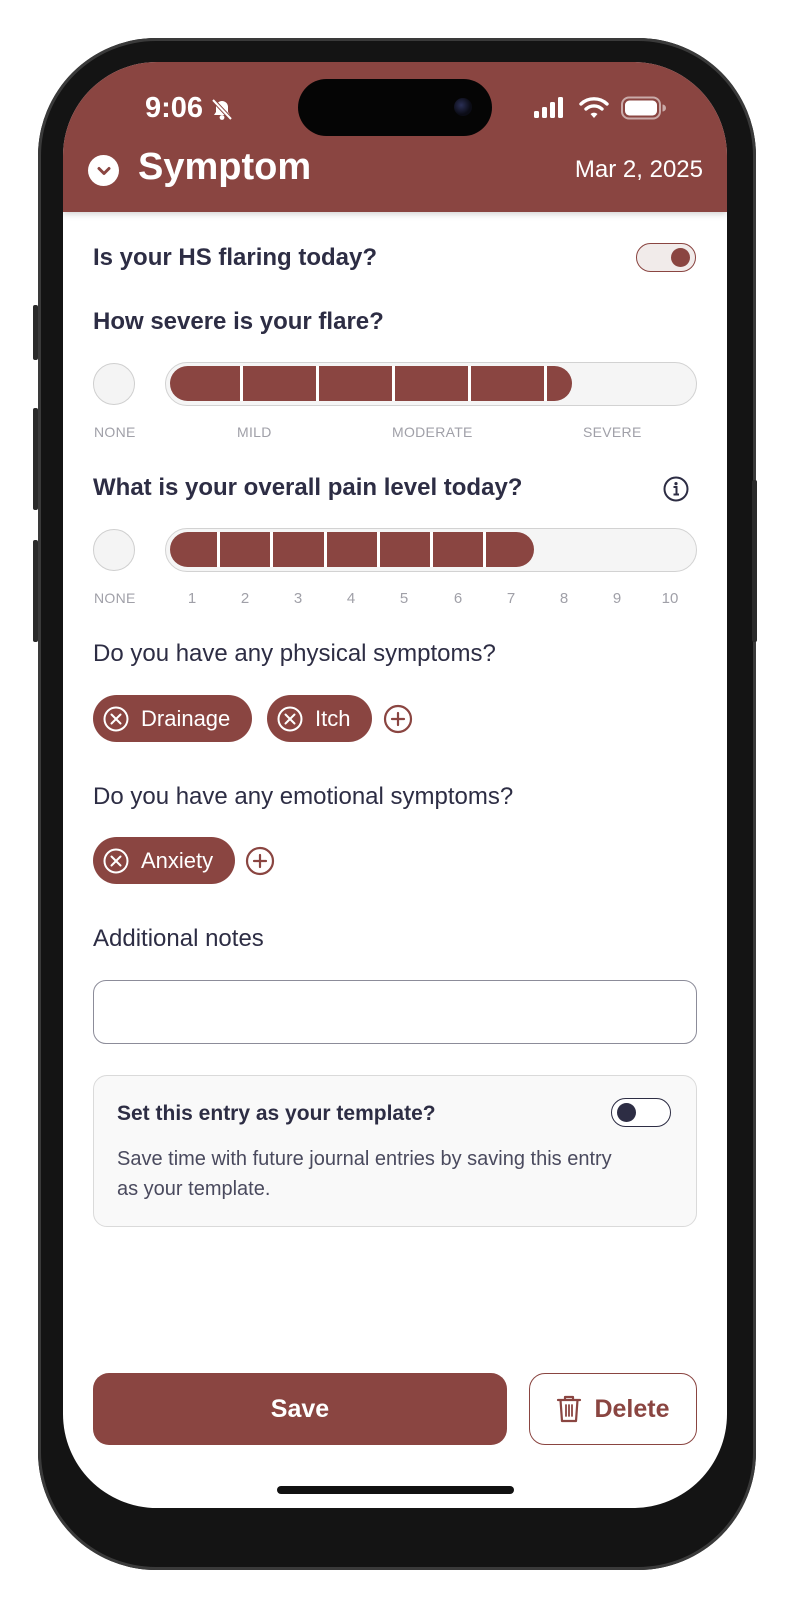 The width and height of the screenshot is (806, 1600). I want to click on delete-label: Delete, so click(632, 1408).